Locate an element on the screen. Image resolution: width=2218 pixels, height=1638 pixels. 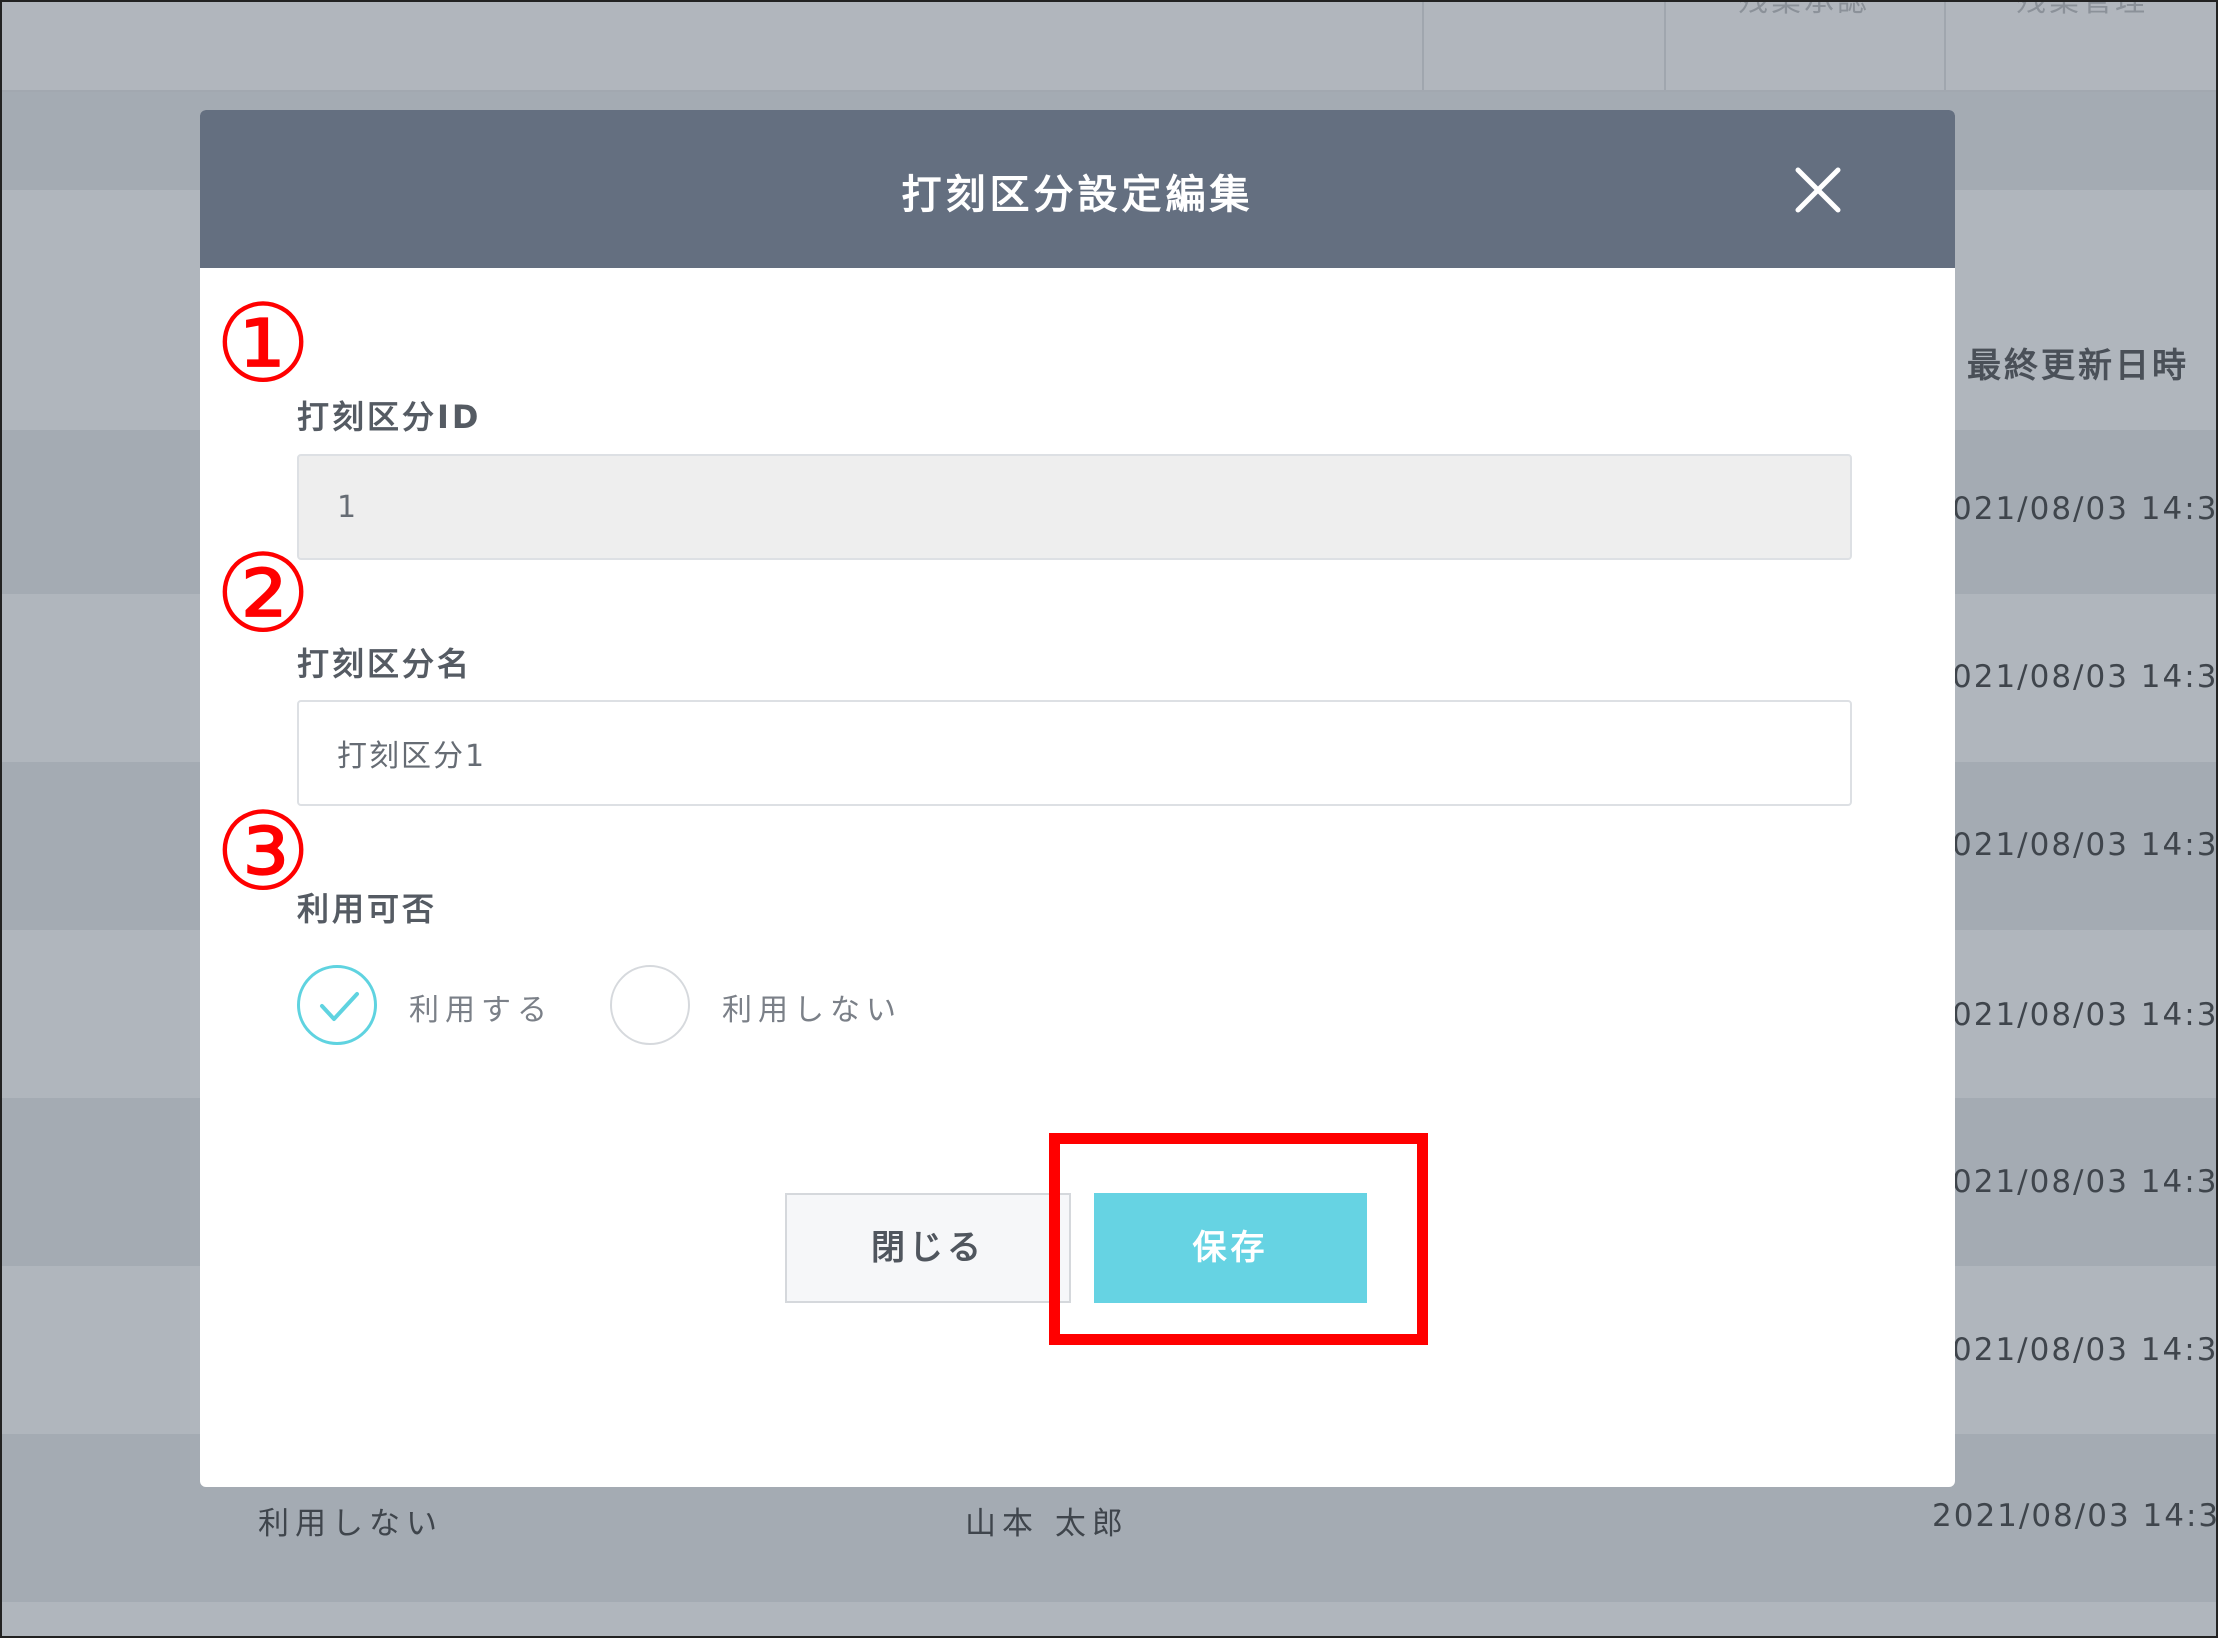
background-header-column: 残業承認 is located at coordinates (1803, 46).